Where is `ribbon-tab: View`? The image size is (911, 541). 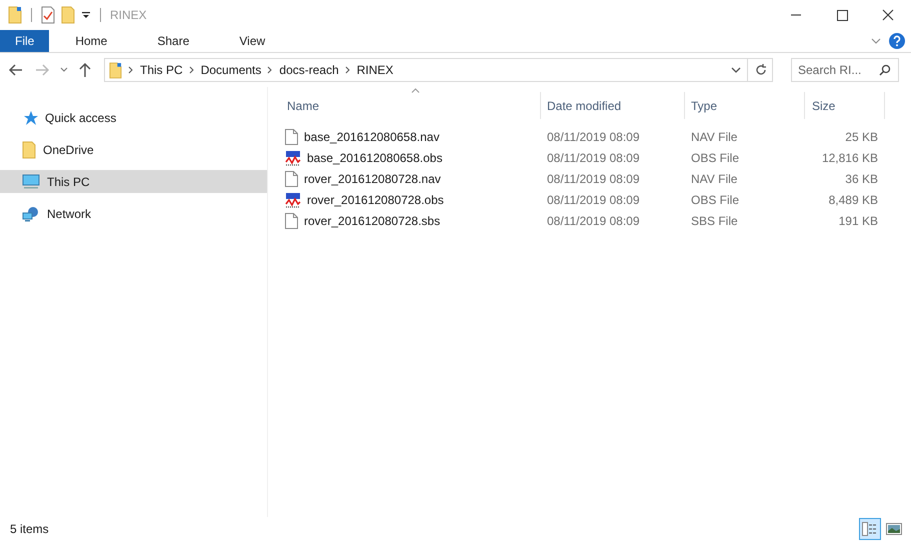 ribbon-tab: View is located at coordinates (252, 41).